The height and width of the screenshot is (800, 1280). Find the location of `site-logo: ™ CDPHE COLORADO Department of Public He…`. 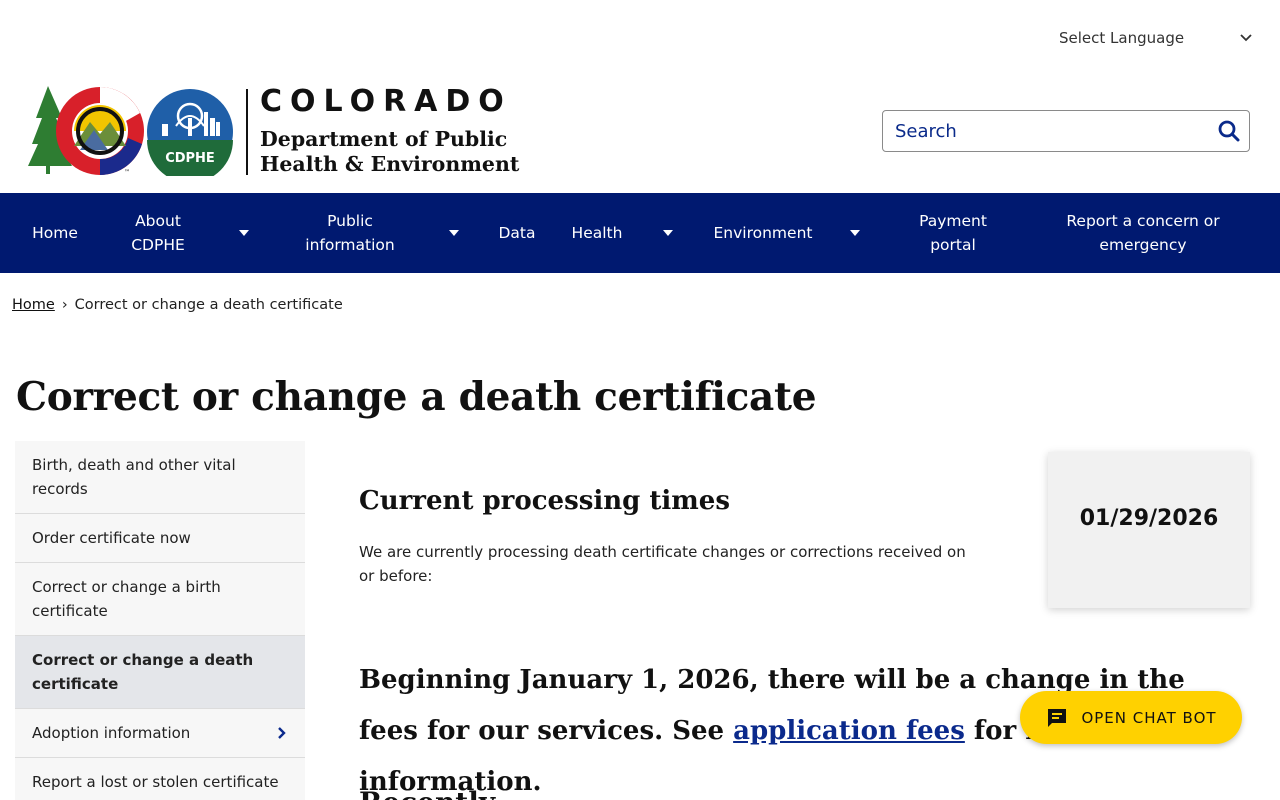

site-logo: ™ CDPHE COLORADO Department of Public He… is located at coordinates (273, 132).